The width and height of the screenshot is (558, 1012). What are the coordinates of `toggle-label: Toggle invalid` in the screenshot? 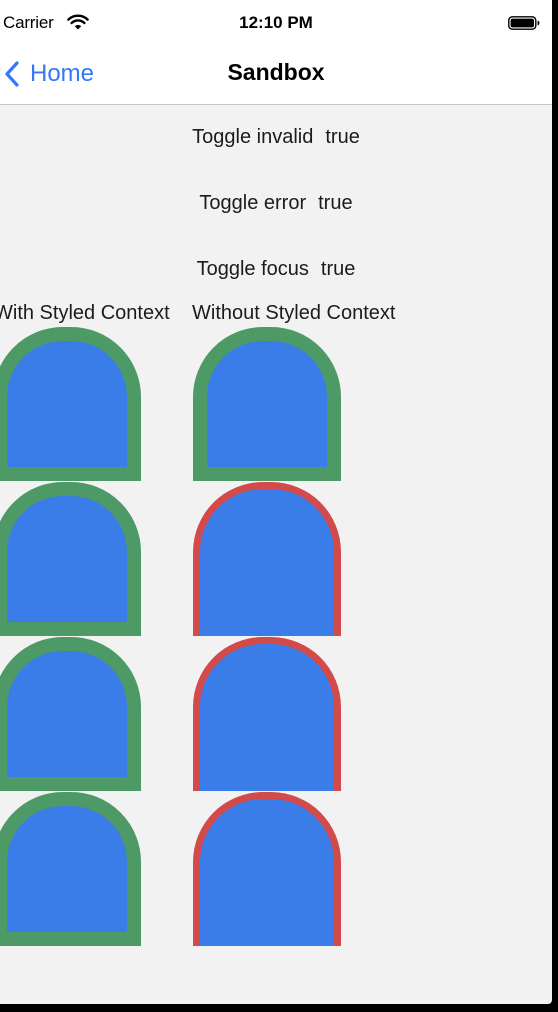 It's located at (253, 137).